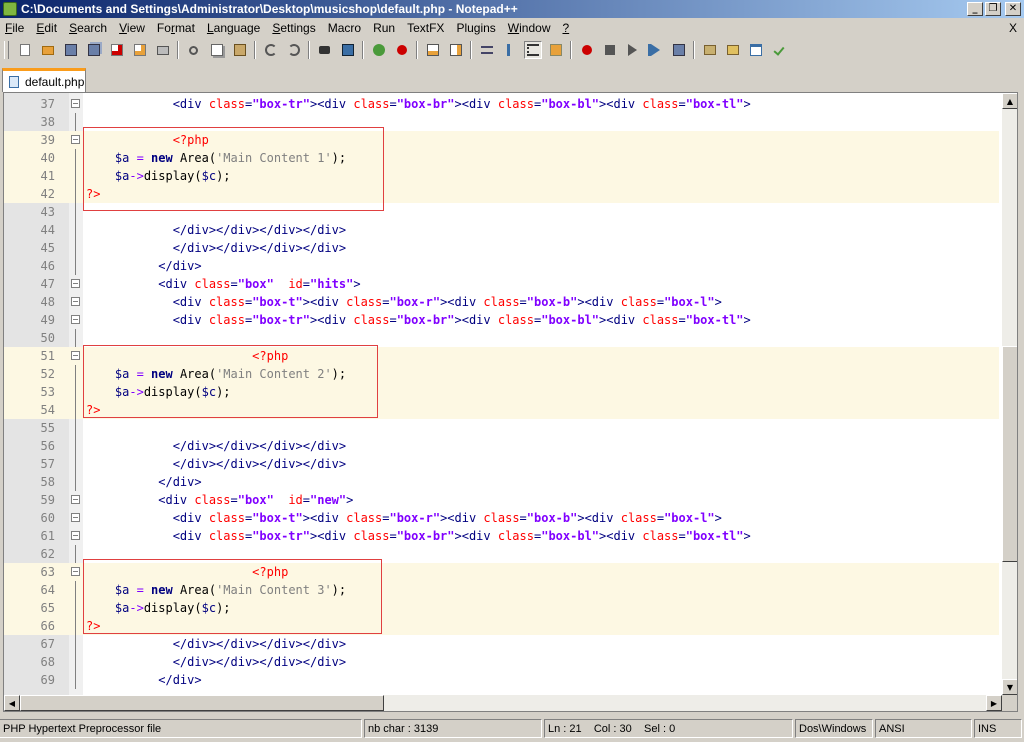 The height and width of the screenshot is (742, 1024). What do you see at coordinates (501, 284) in the screenshot?
I see `code-line: 47 <div class="box" id="hits">` at bounding box center [501, 284].